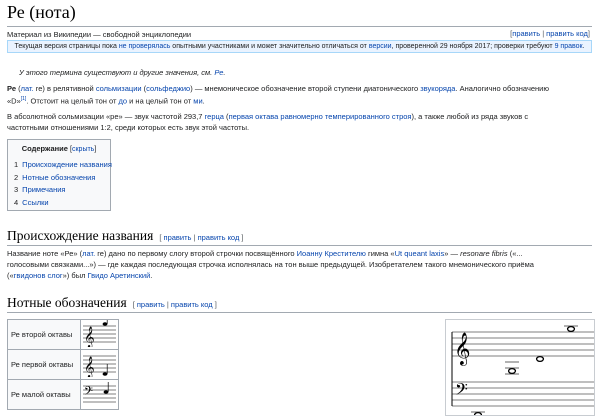 The width and height of the screenshot is (600, 416). I want to click on title-divider, so click(299, 26).